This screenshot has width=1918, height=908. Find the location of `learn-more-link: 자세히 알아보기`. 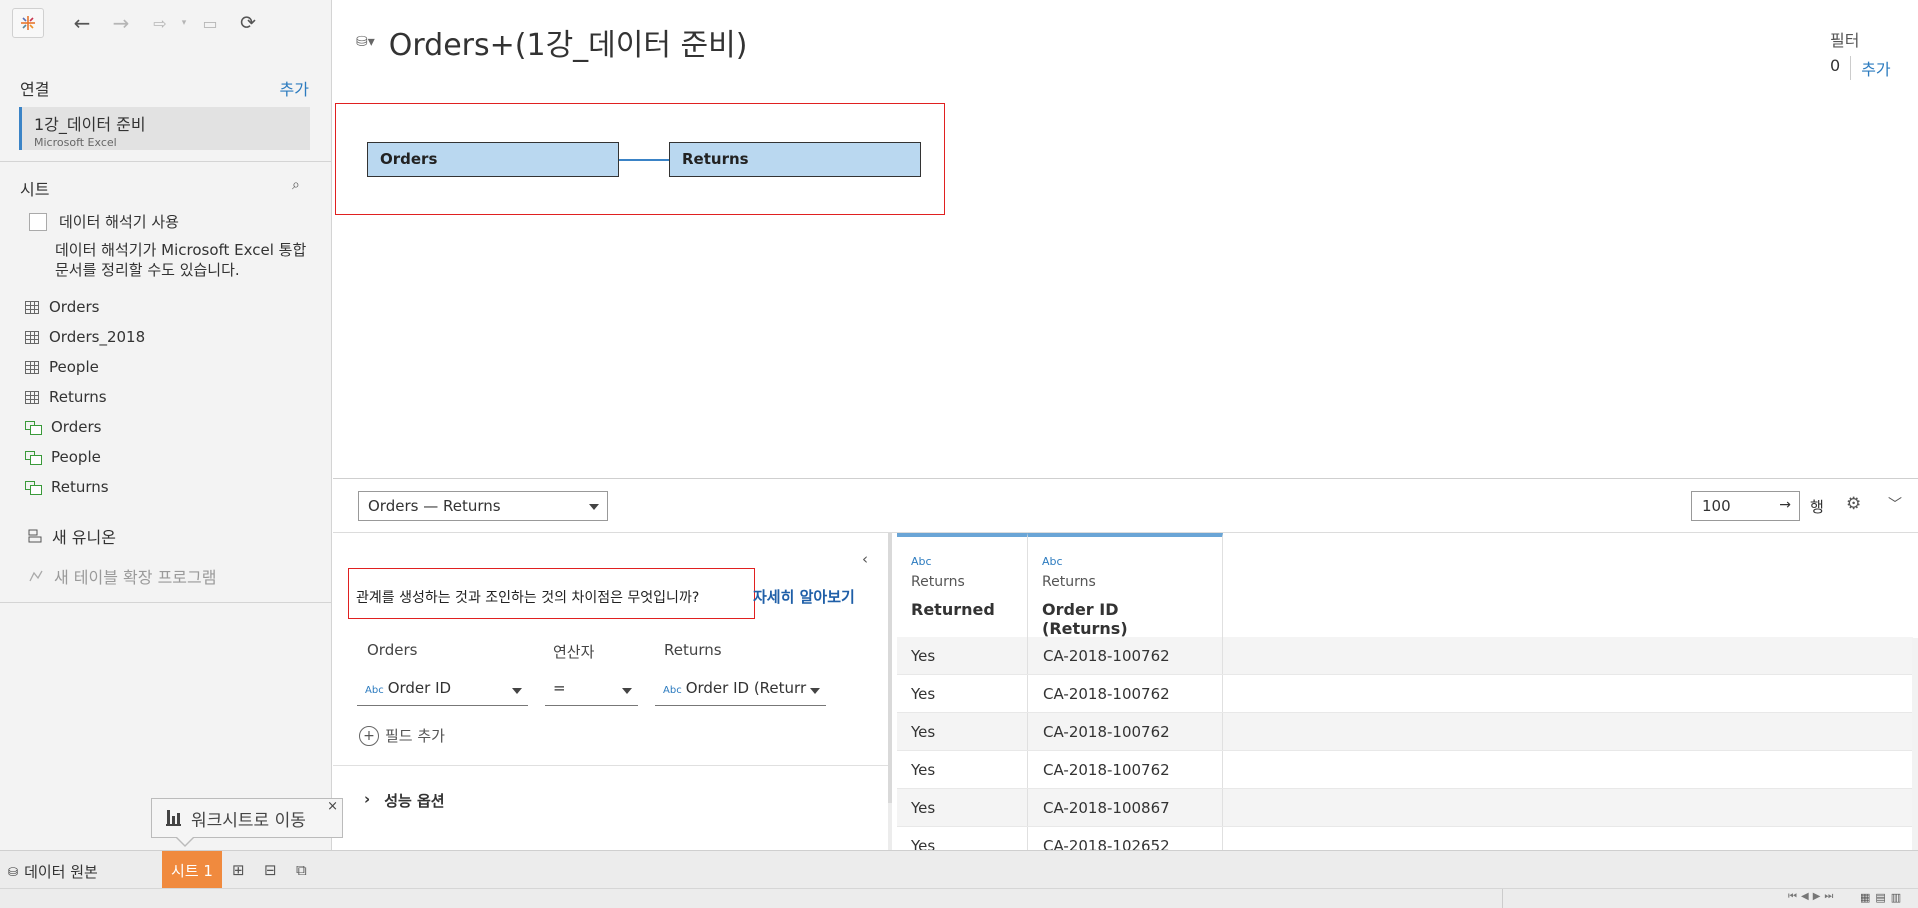

learn-more-link: 자세히 알아보기 is located at coordinates (804, 596).